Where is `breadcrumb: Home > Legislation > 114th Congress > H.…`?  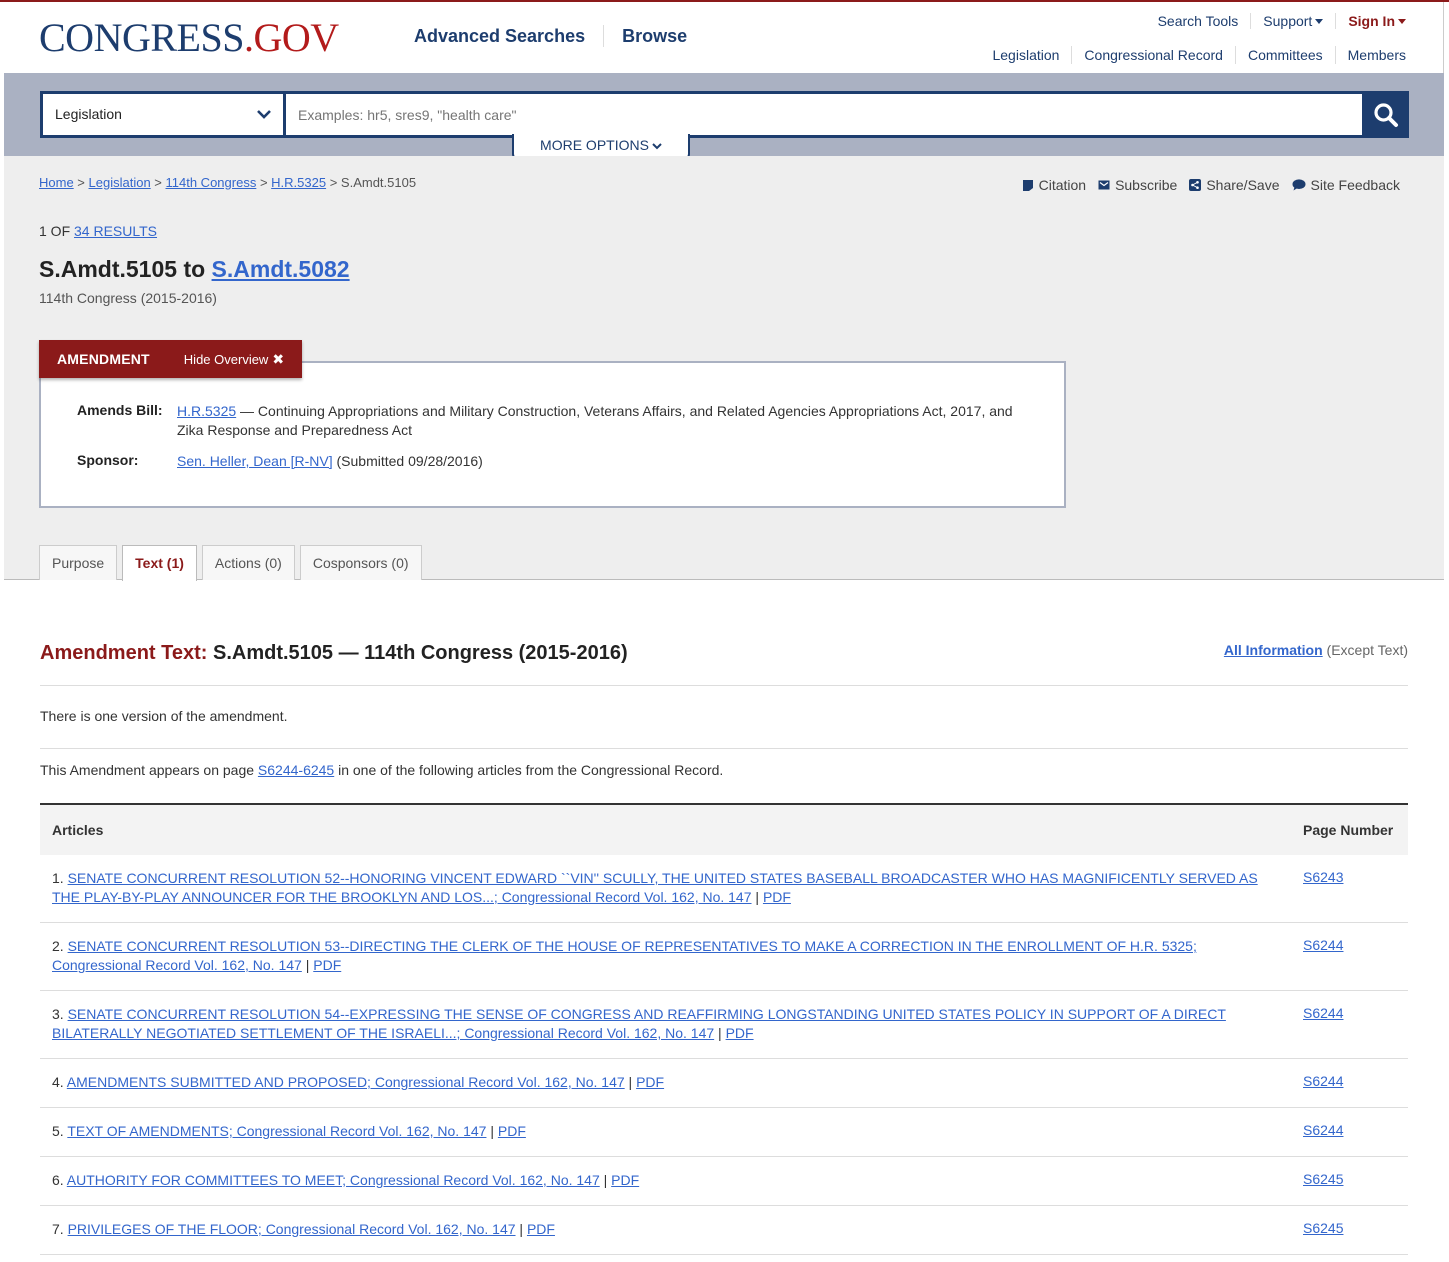 breadcrumb: Home > Legislation > 114th Congress > H.… is located at coordinates (228, 182).